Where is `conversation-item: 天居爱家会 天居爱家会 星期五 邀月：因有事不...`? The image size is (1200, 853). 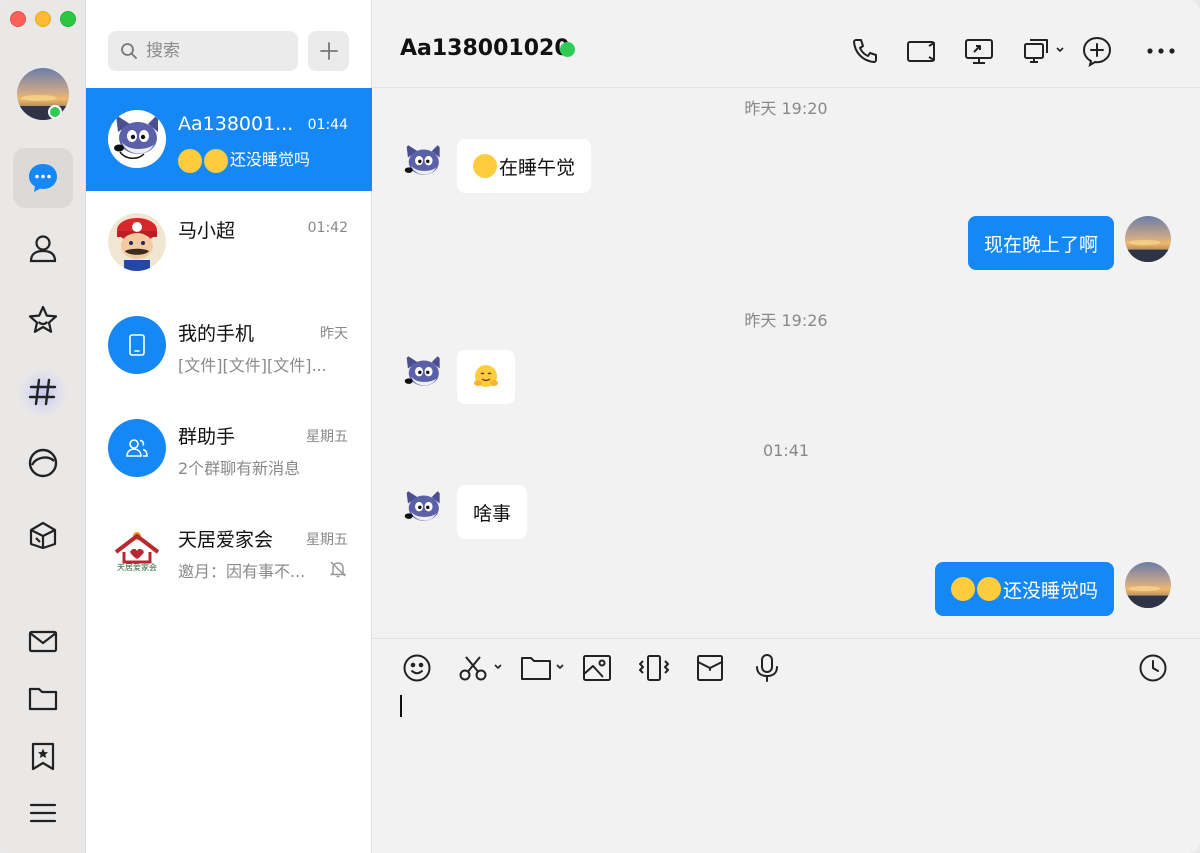
conversation-item: 天居爱家会 天居爱家会 星期五 邀月：因有事不... is located at coordinates (229, 551).